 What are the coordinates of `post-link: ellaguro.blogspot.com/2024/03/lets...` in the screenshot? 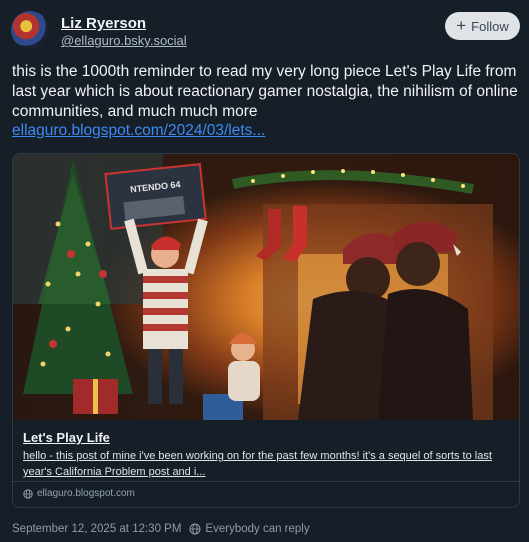 It's located at (138, 131).